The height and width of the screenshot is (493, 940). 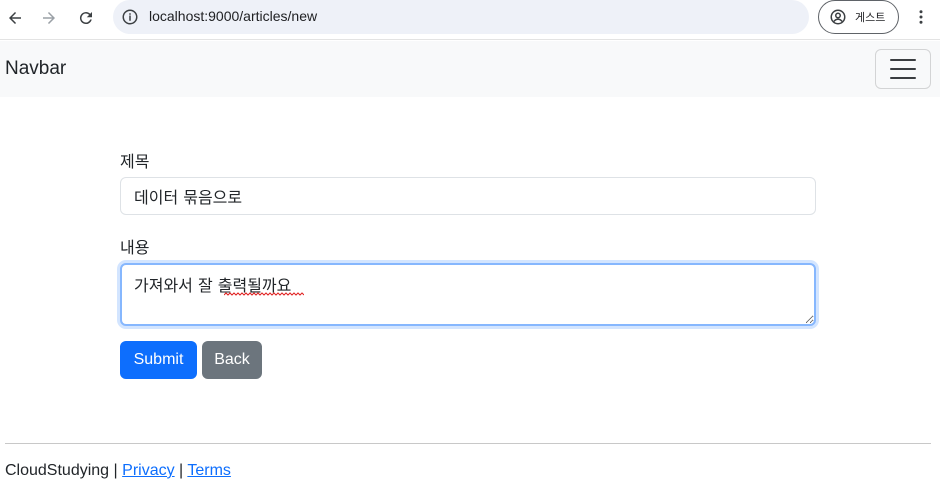 I want to click on footer: CloudStudying | Privacy | Terms, so click(x=118, y=471).